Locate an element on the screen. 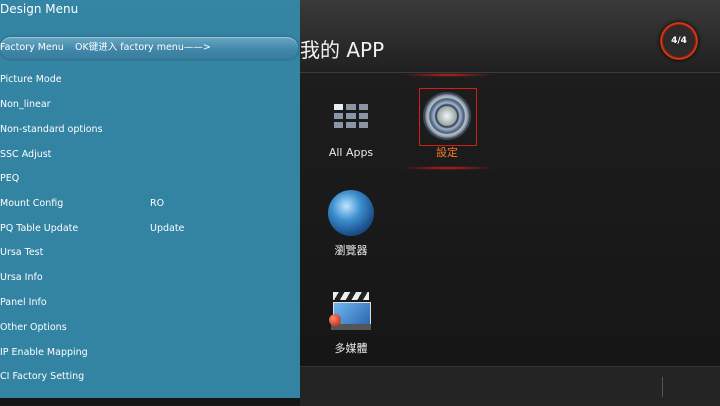  menu-item-non-linear: Non_linear is located at coordinates (150, 105).